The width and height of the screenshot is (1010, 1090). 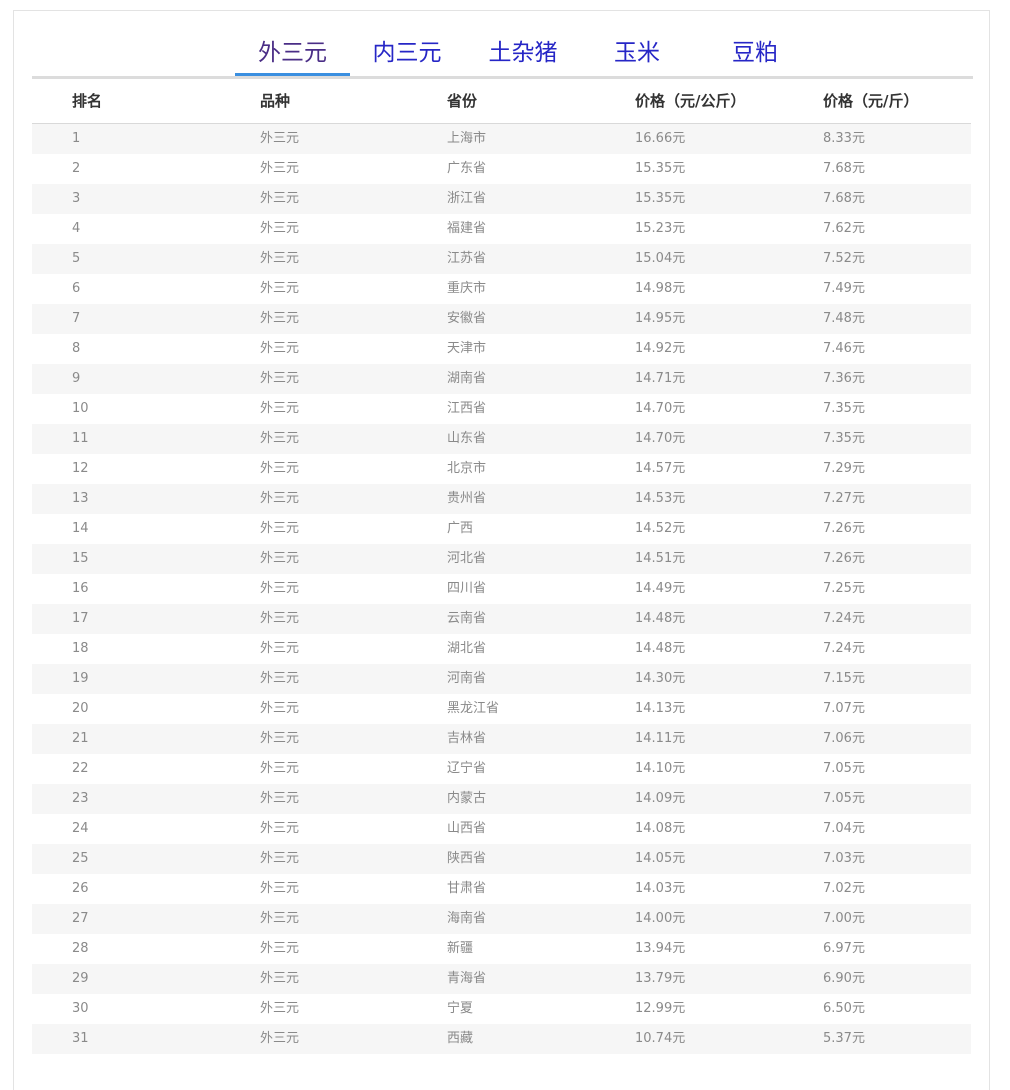 I want to click on rank-cell: 10, so click(x=80, y=408).